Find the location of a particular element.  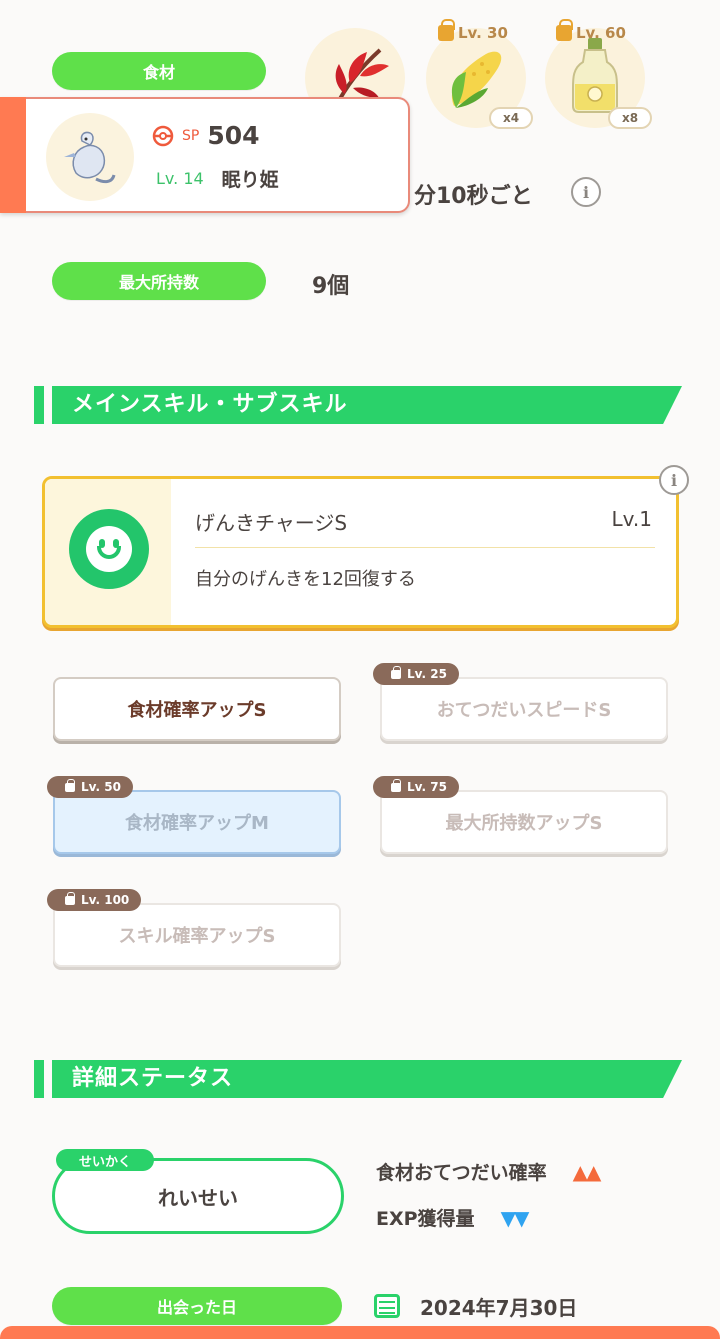

sub-skill-4-label: 最大所持数アップS is located at coordinates (524, 823).